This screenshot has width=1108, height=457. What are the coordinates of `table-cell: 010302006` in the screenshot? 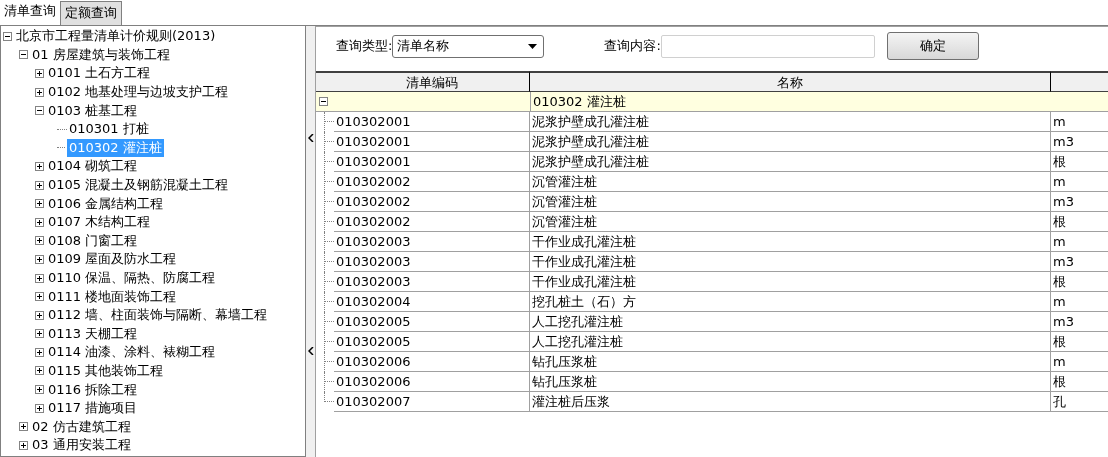 It's located at (432, 362).